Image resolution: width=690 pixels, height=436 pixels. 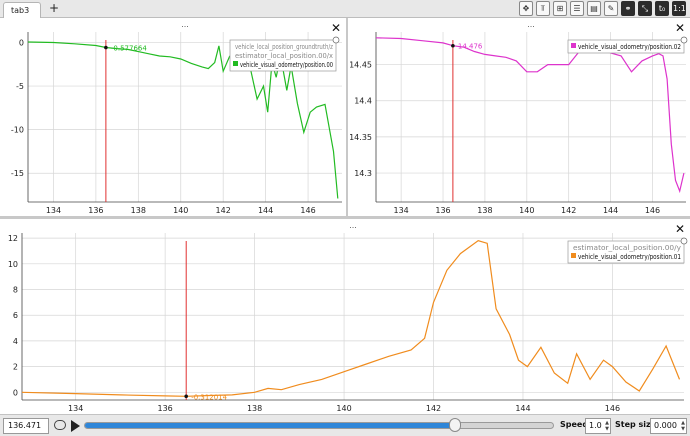 I want to click on tab-tab3: tab3, so click(x=22, y=10).